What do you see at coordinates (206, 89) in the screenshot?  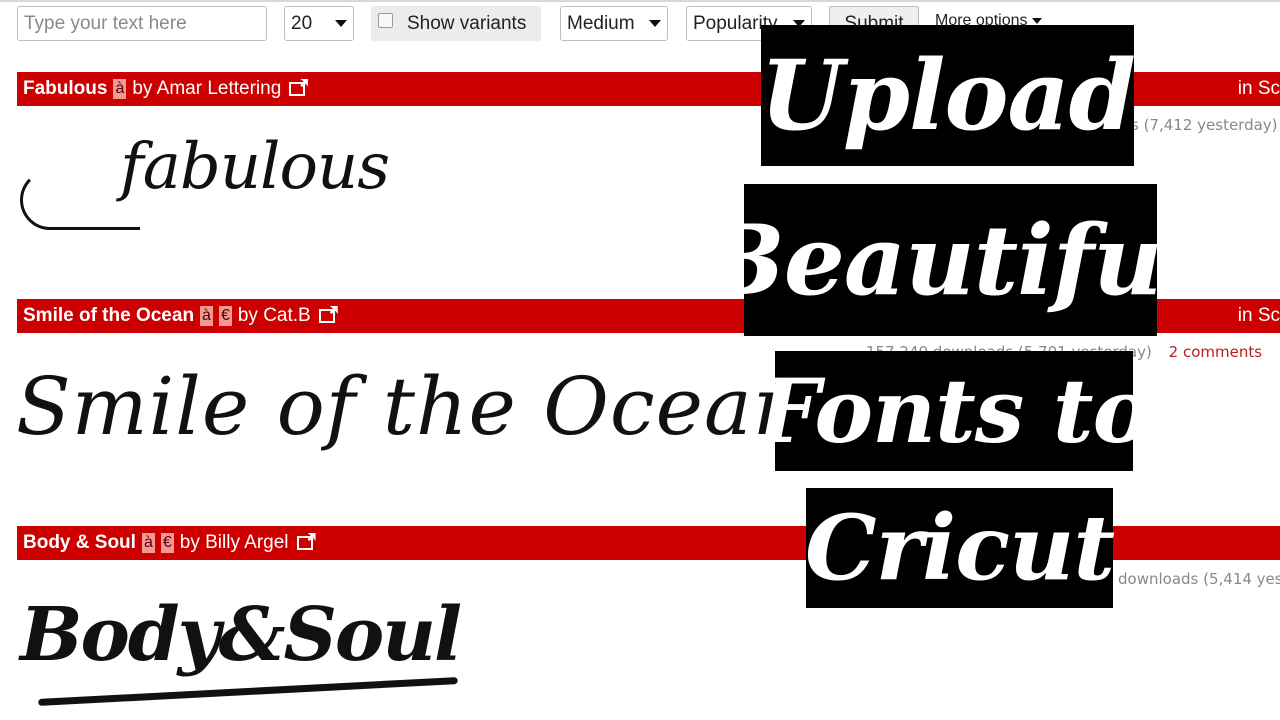 I see `author-link: by Amar Lettering` at bounding box center [206, 89].